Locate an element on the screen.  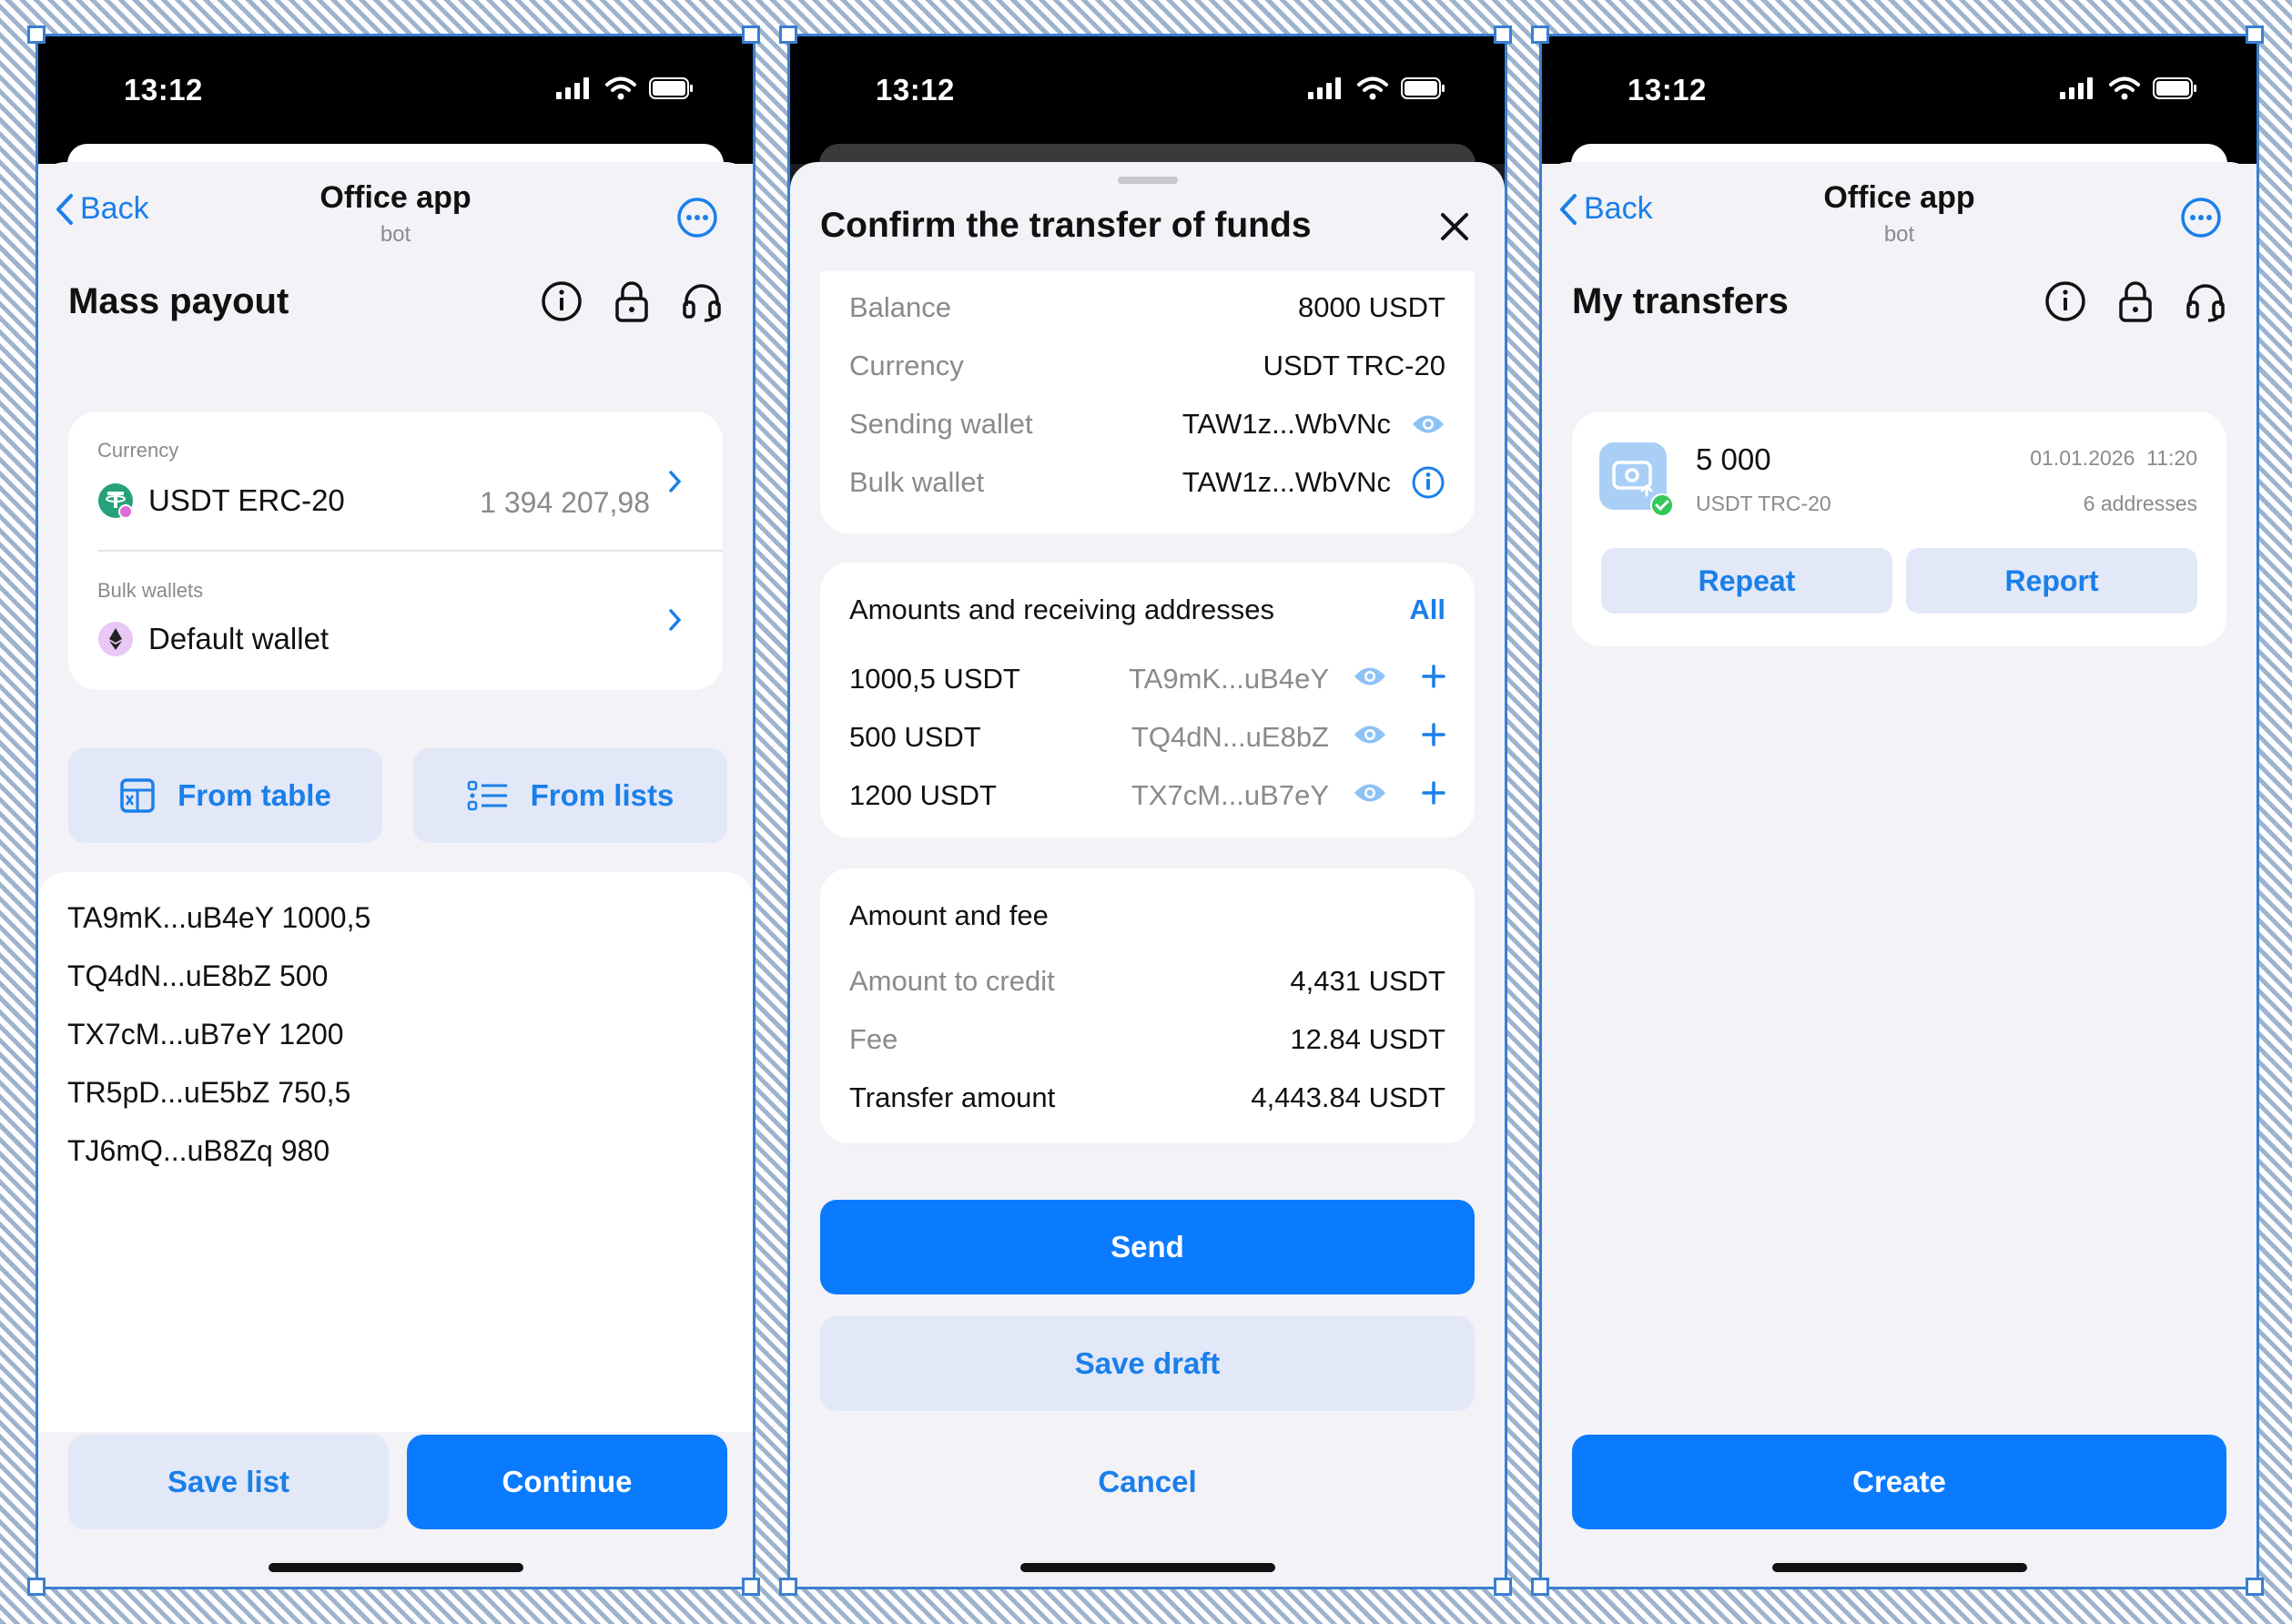
bulk-wallet-row: Bulk wallets Default wallet is located at coordinates (395, 621).